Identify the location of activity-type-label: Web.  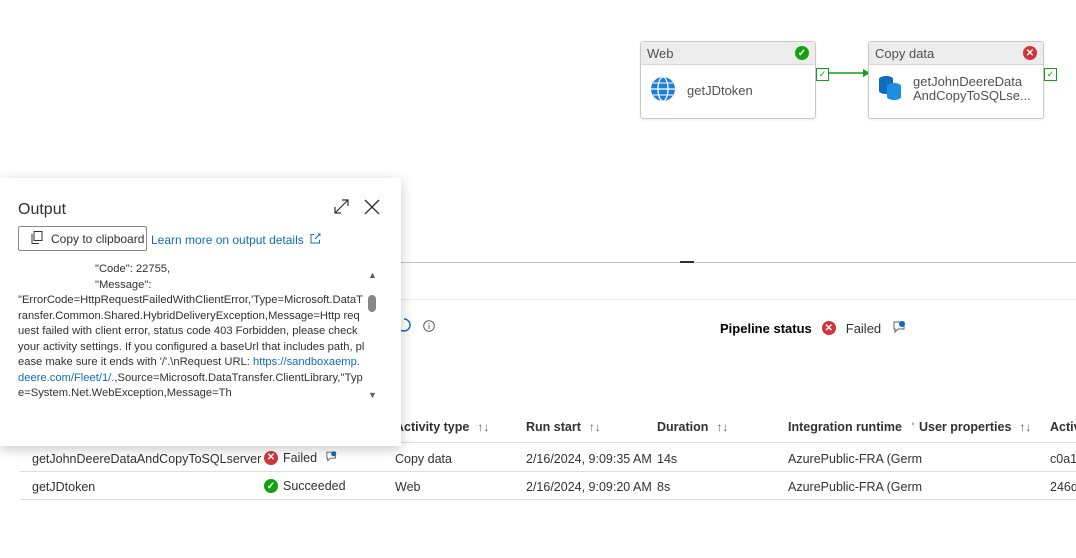
(660, 53).